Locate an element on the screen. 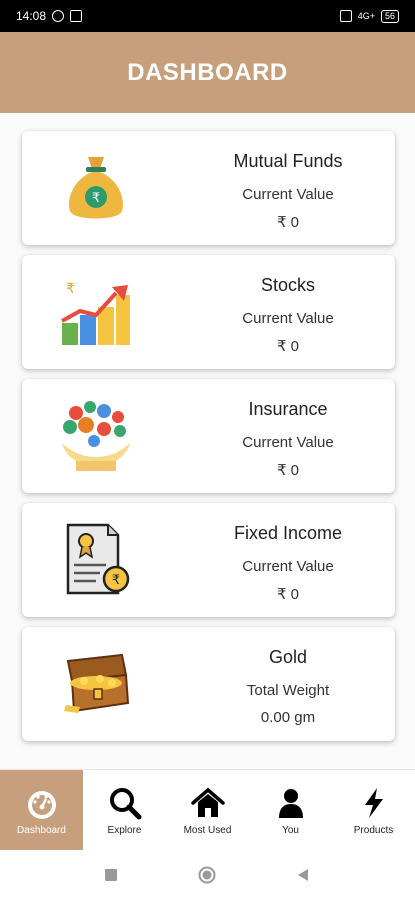 The image size is (415, 900). card-title: Gold is located at coordinates (288, 657).